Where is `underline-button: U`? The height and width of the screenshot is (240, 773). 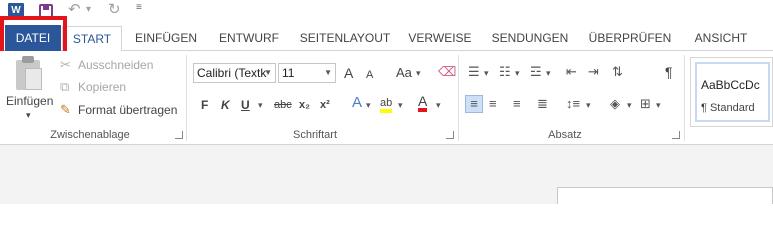 underline-button: U is located at coordinates (245, 105).